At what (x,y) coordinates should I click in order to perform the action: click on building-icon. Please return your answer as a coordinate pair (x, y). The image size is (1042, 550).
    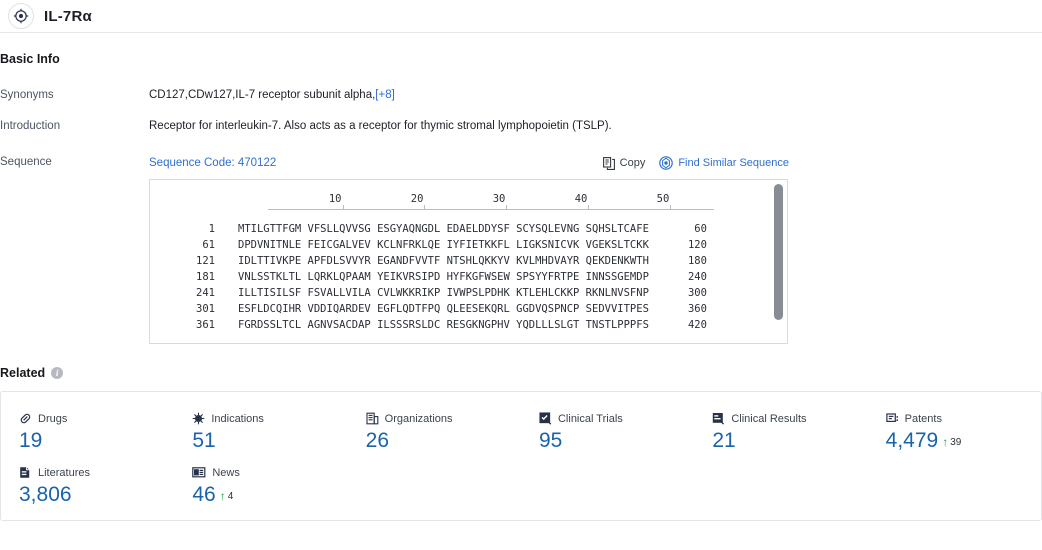
    Looking at the image, I should click on (372, 418).